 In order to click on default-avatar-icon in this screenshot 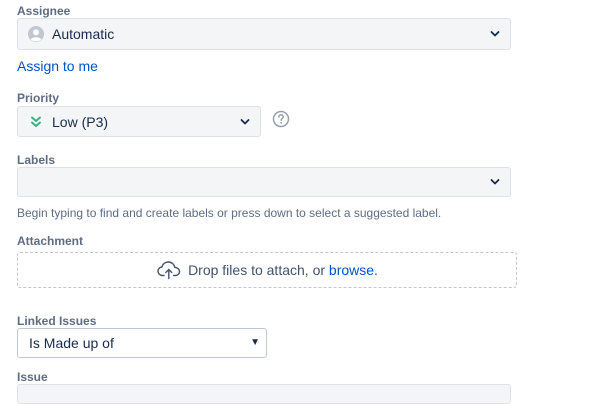, I will do `click(36, 34)`.